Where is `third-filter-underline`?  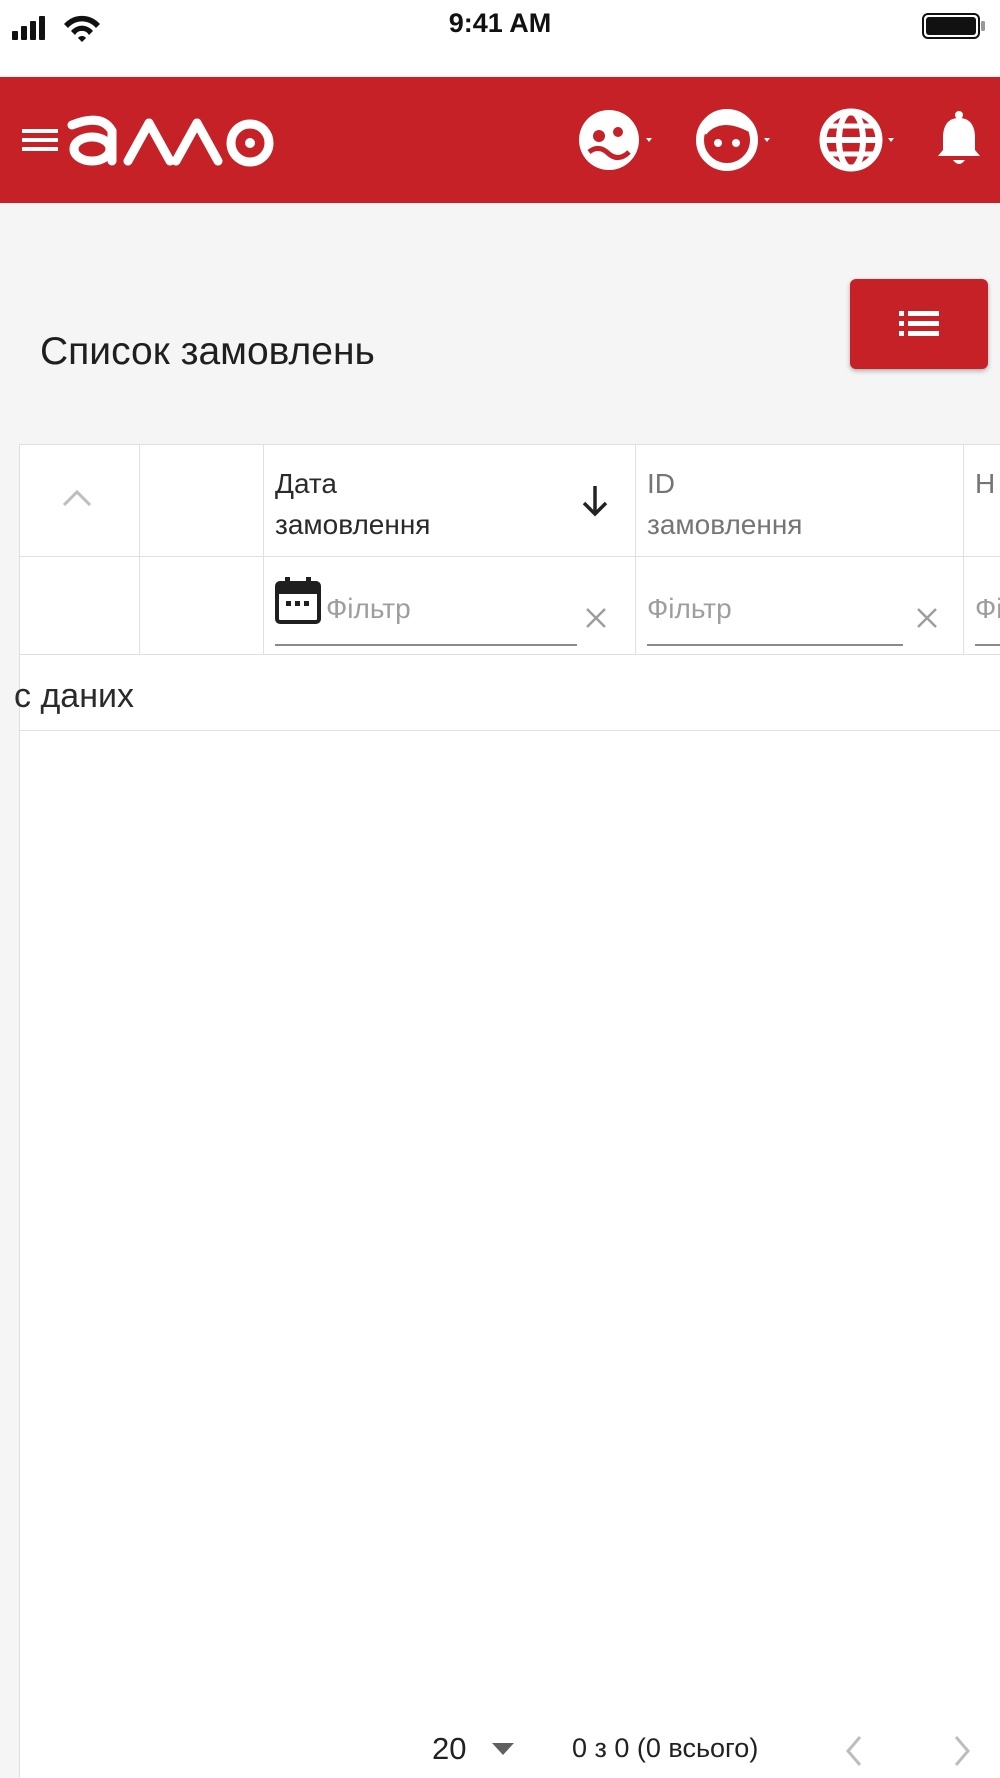
third-filter-underline is located at coordinates (987, 645).